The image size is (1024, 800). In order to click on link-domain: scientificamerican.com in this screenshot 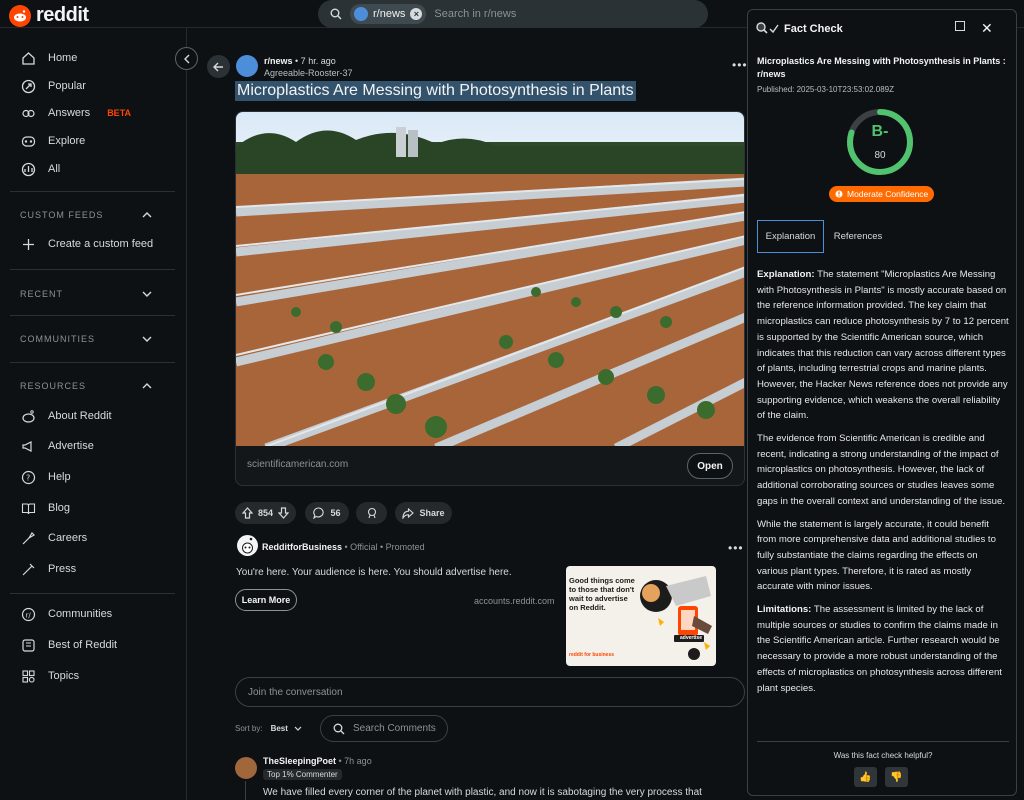, I will do `click(297, 464)`.